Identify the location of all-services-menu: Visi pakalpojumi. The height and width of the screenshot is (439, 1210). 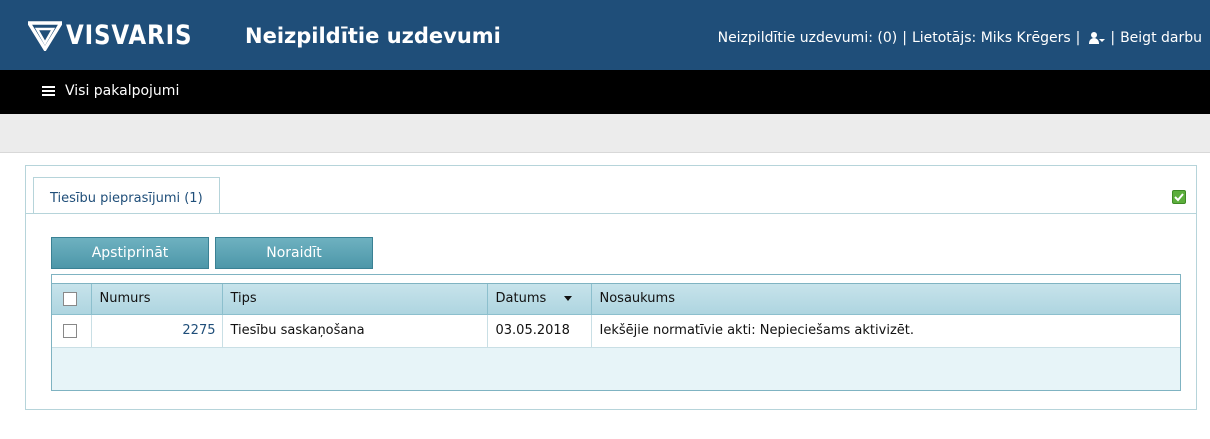
(110, 91).